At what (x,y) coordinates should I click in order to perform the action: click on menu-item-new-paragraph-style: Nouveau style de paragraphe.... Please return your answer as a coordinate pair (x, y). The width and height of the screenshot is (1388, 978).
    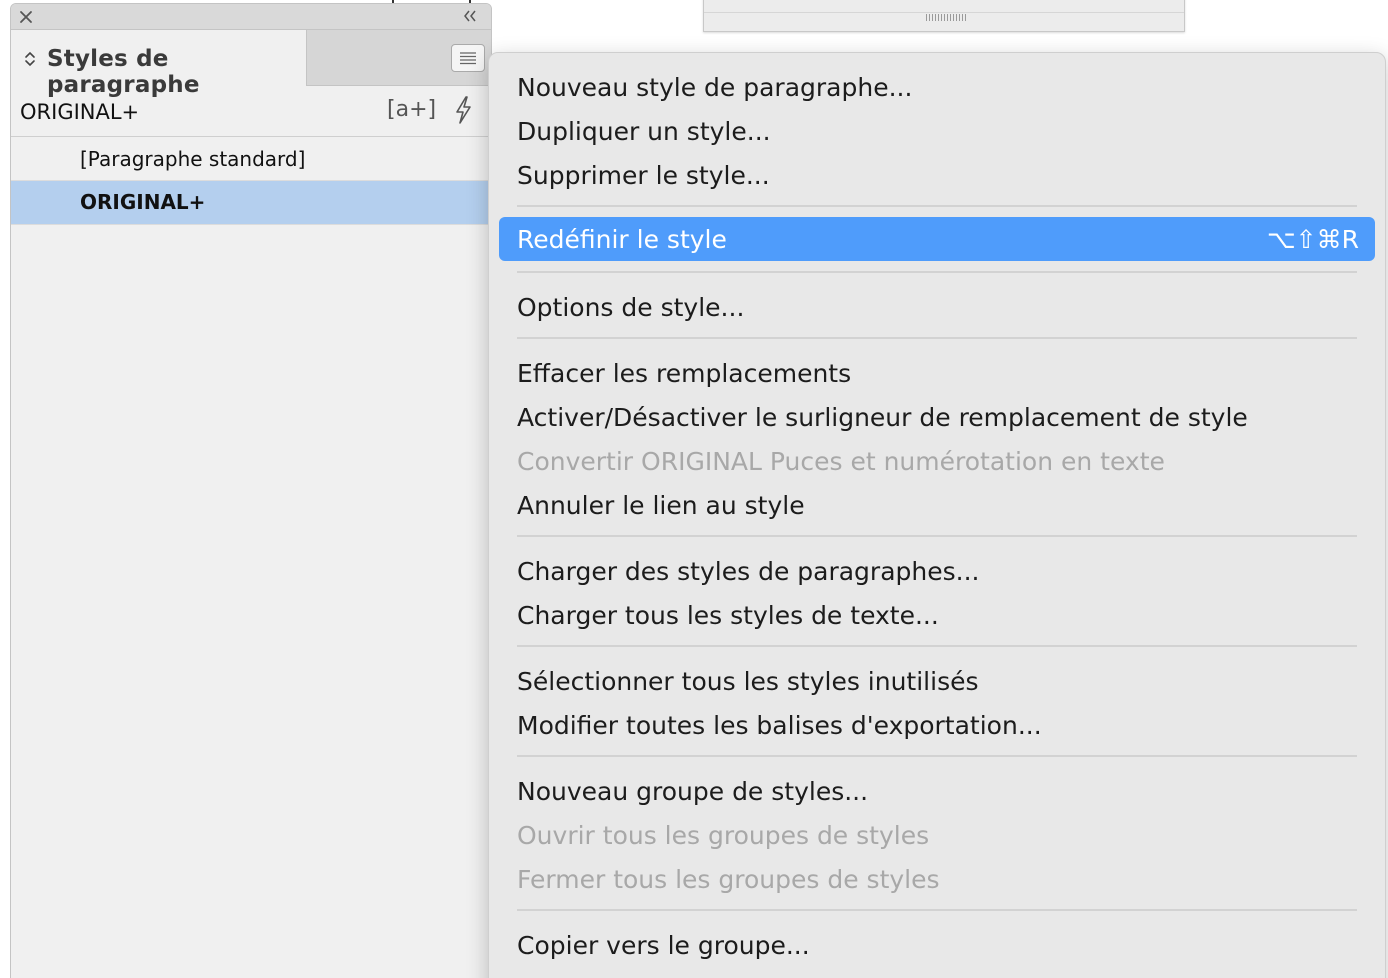
    Looking at the image, I should click on (937, 87).